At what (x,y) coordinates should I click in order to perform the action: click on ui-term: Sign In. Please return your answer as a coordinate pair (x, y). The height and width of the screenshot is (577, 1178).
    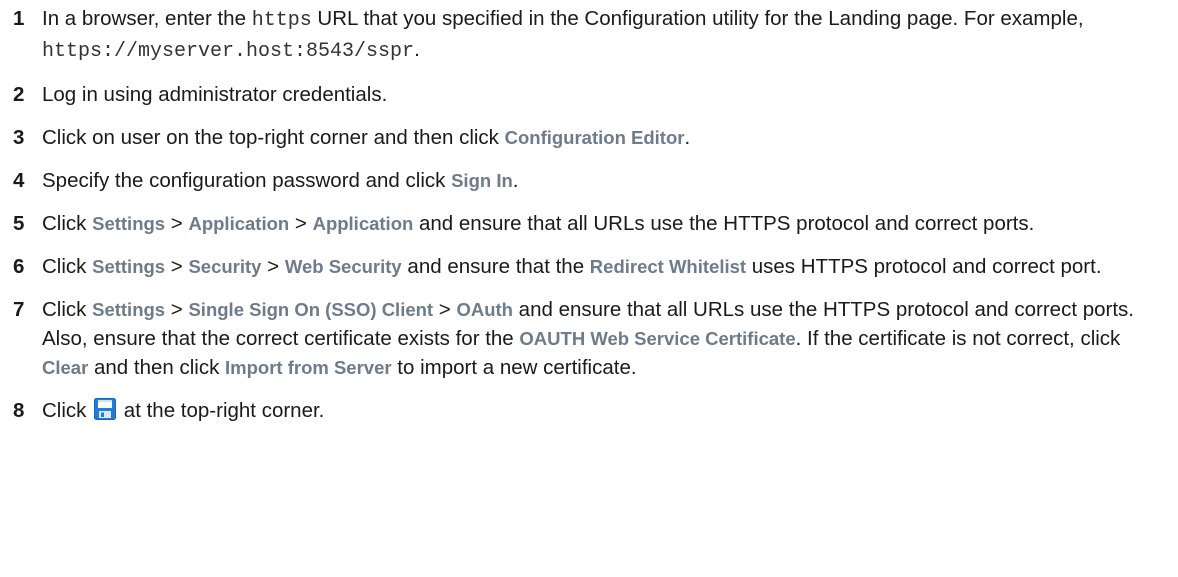
    Looking at the image, I should click on (482, 180).